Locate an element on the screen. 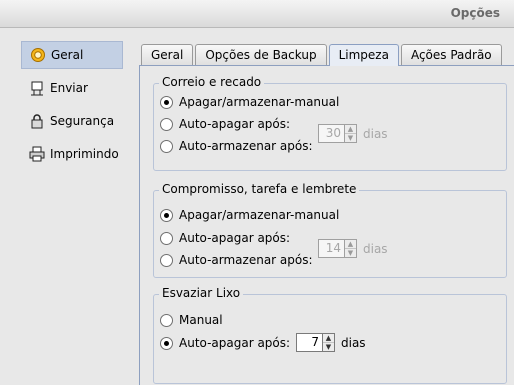  send-icon is located at coordinates (37, 88).